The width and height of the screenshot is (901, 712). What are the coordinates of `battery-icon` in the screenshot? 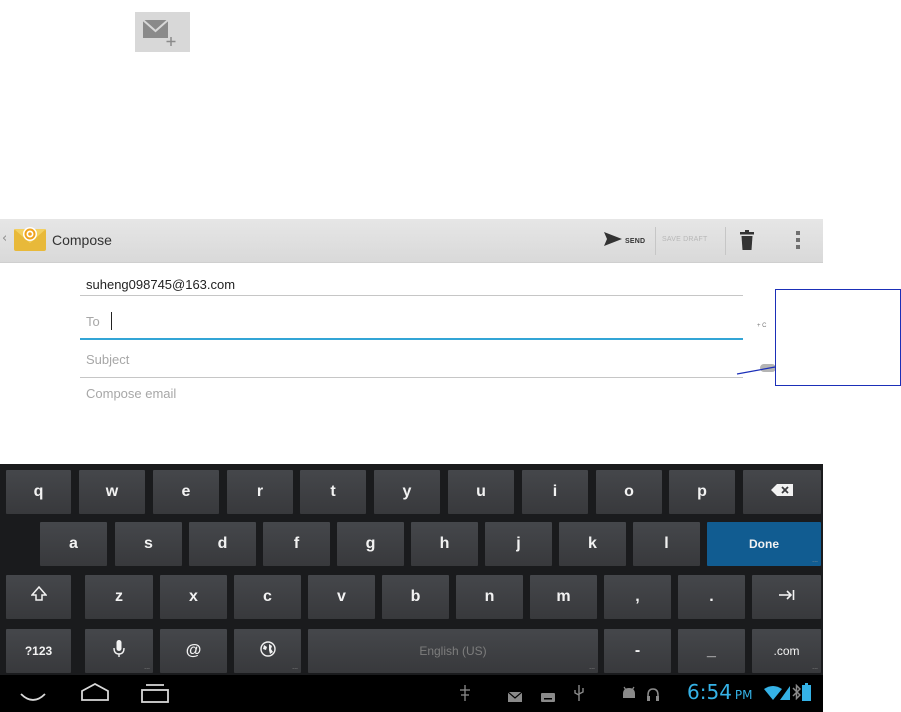 It's located at (806, 694).